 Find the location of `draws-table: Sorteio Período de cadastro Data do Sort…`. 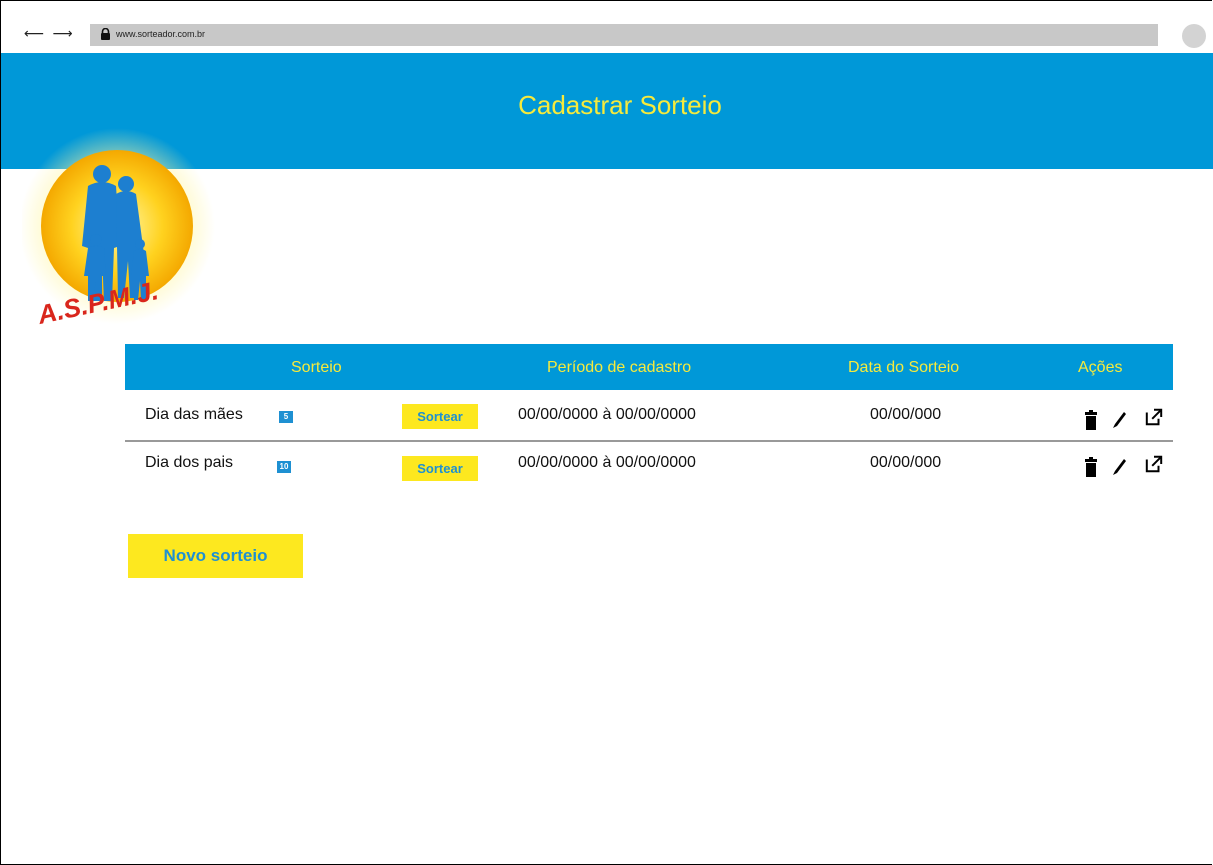

draws-table: Sorteio Período de cadastro Data do Sort… is located at coordinates (649, 367).